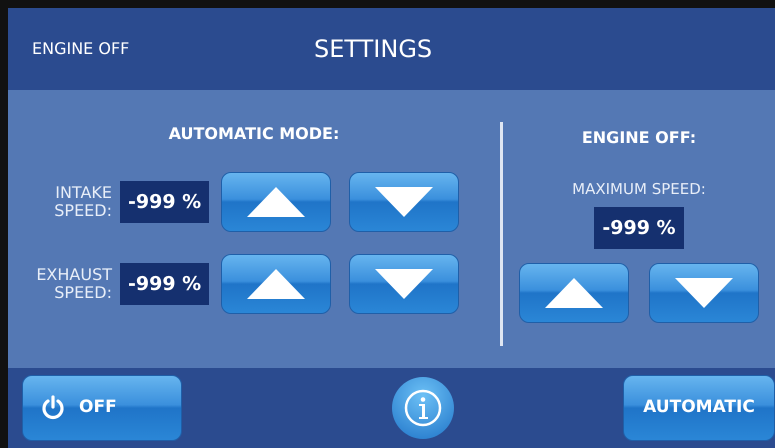 The image size is (775, 448). I want to click on engine-status: ENGINE OFF, so click(81, 49).